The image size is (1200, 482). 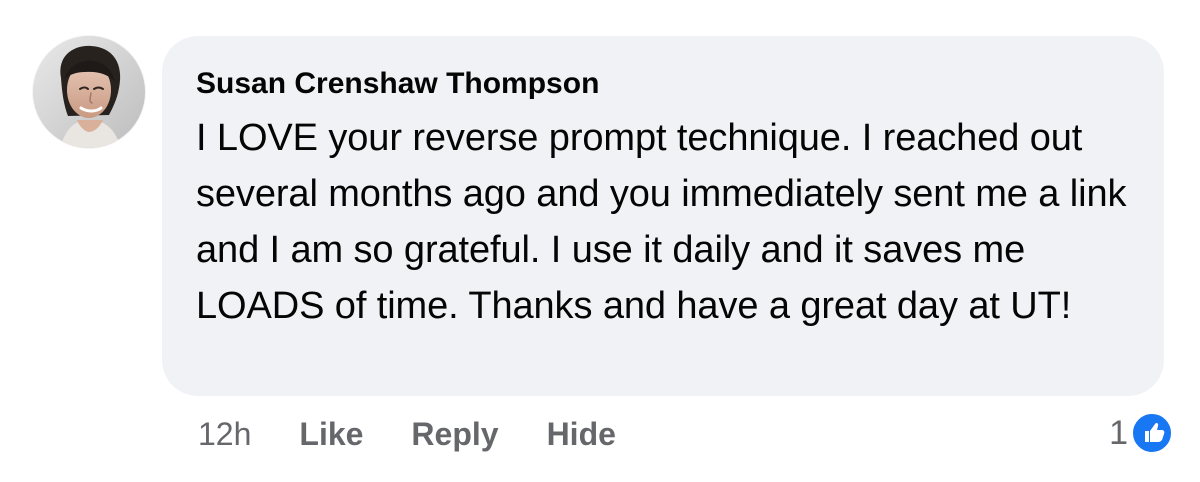 I want to click on avatar, so click(x=89, y=92).